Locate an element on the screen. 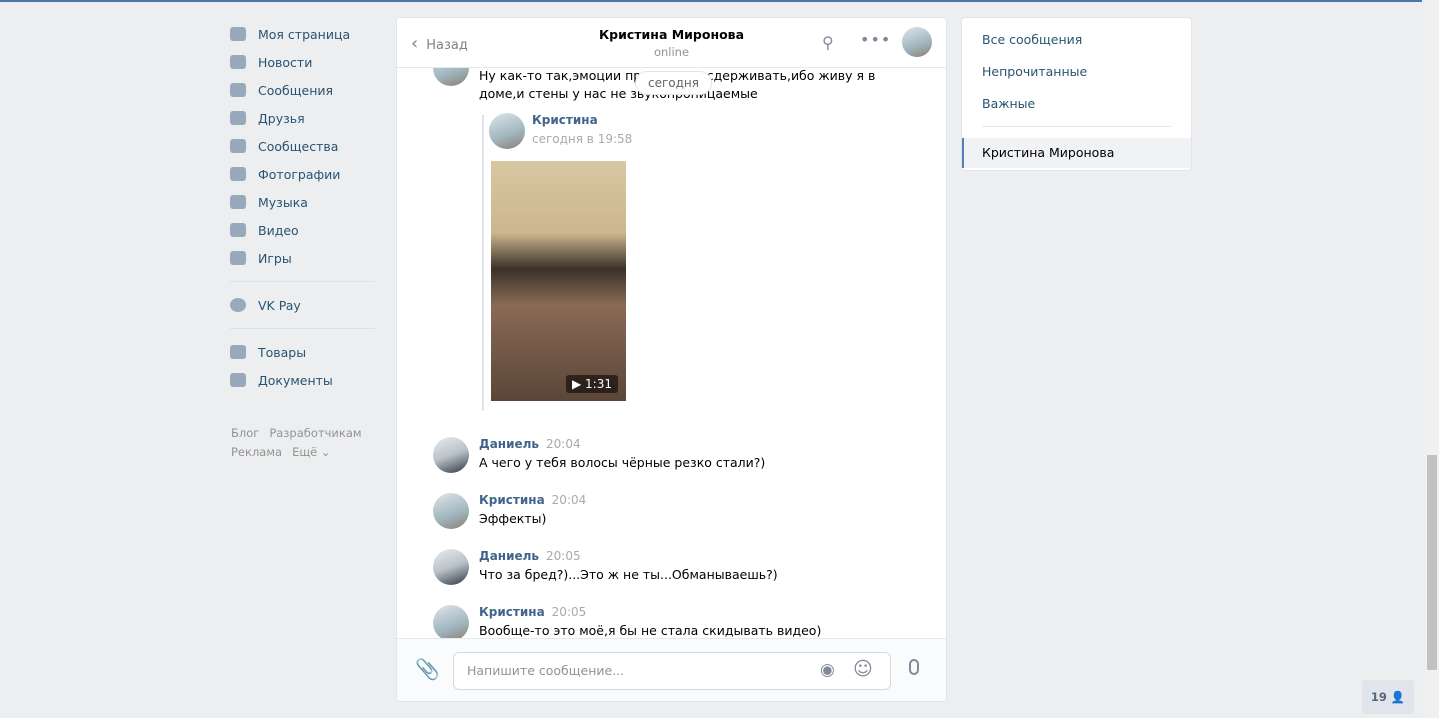 Image resolution: width=1439 pixels, height=718 pixels. home-icon is located at coordinates (238, 34).